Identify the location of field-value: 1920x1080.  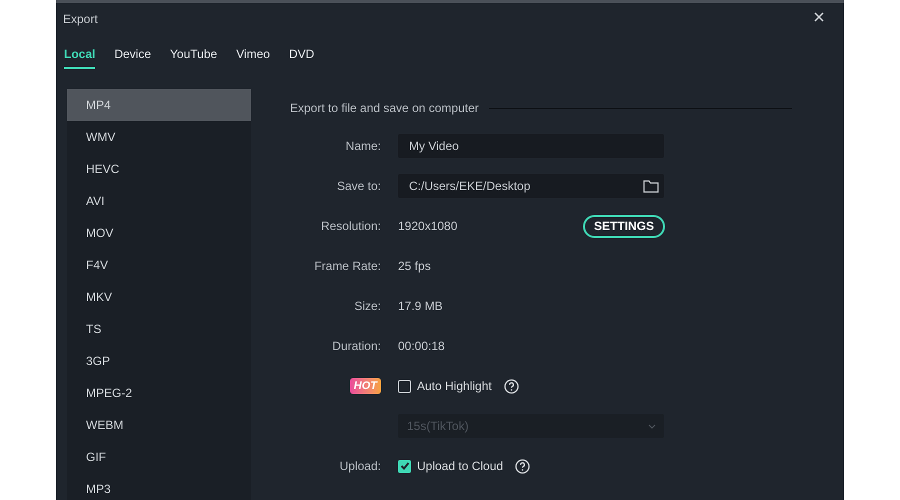
(428, 226).